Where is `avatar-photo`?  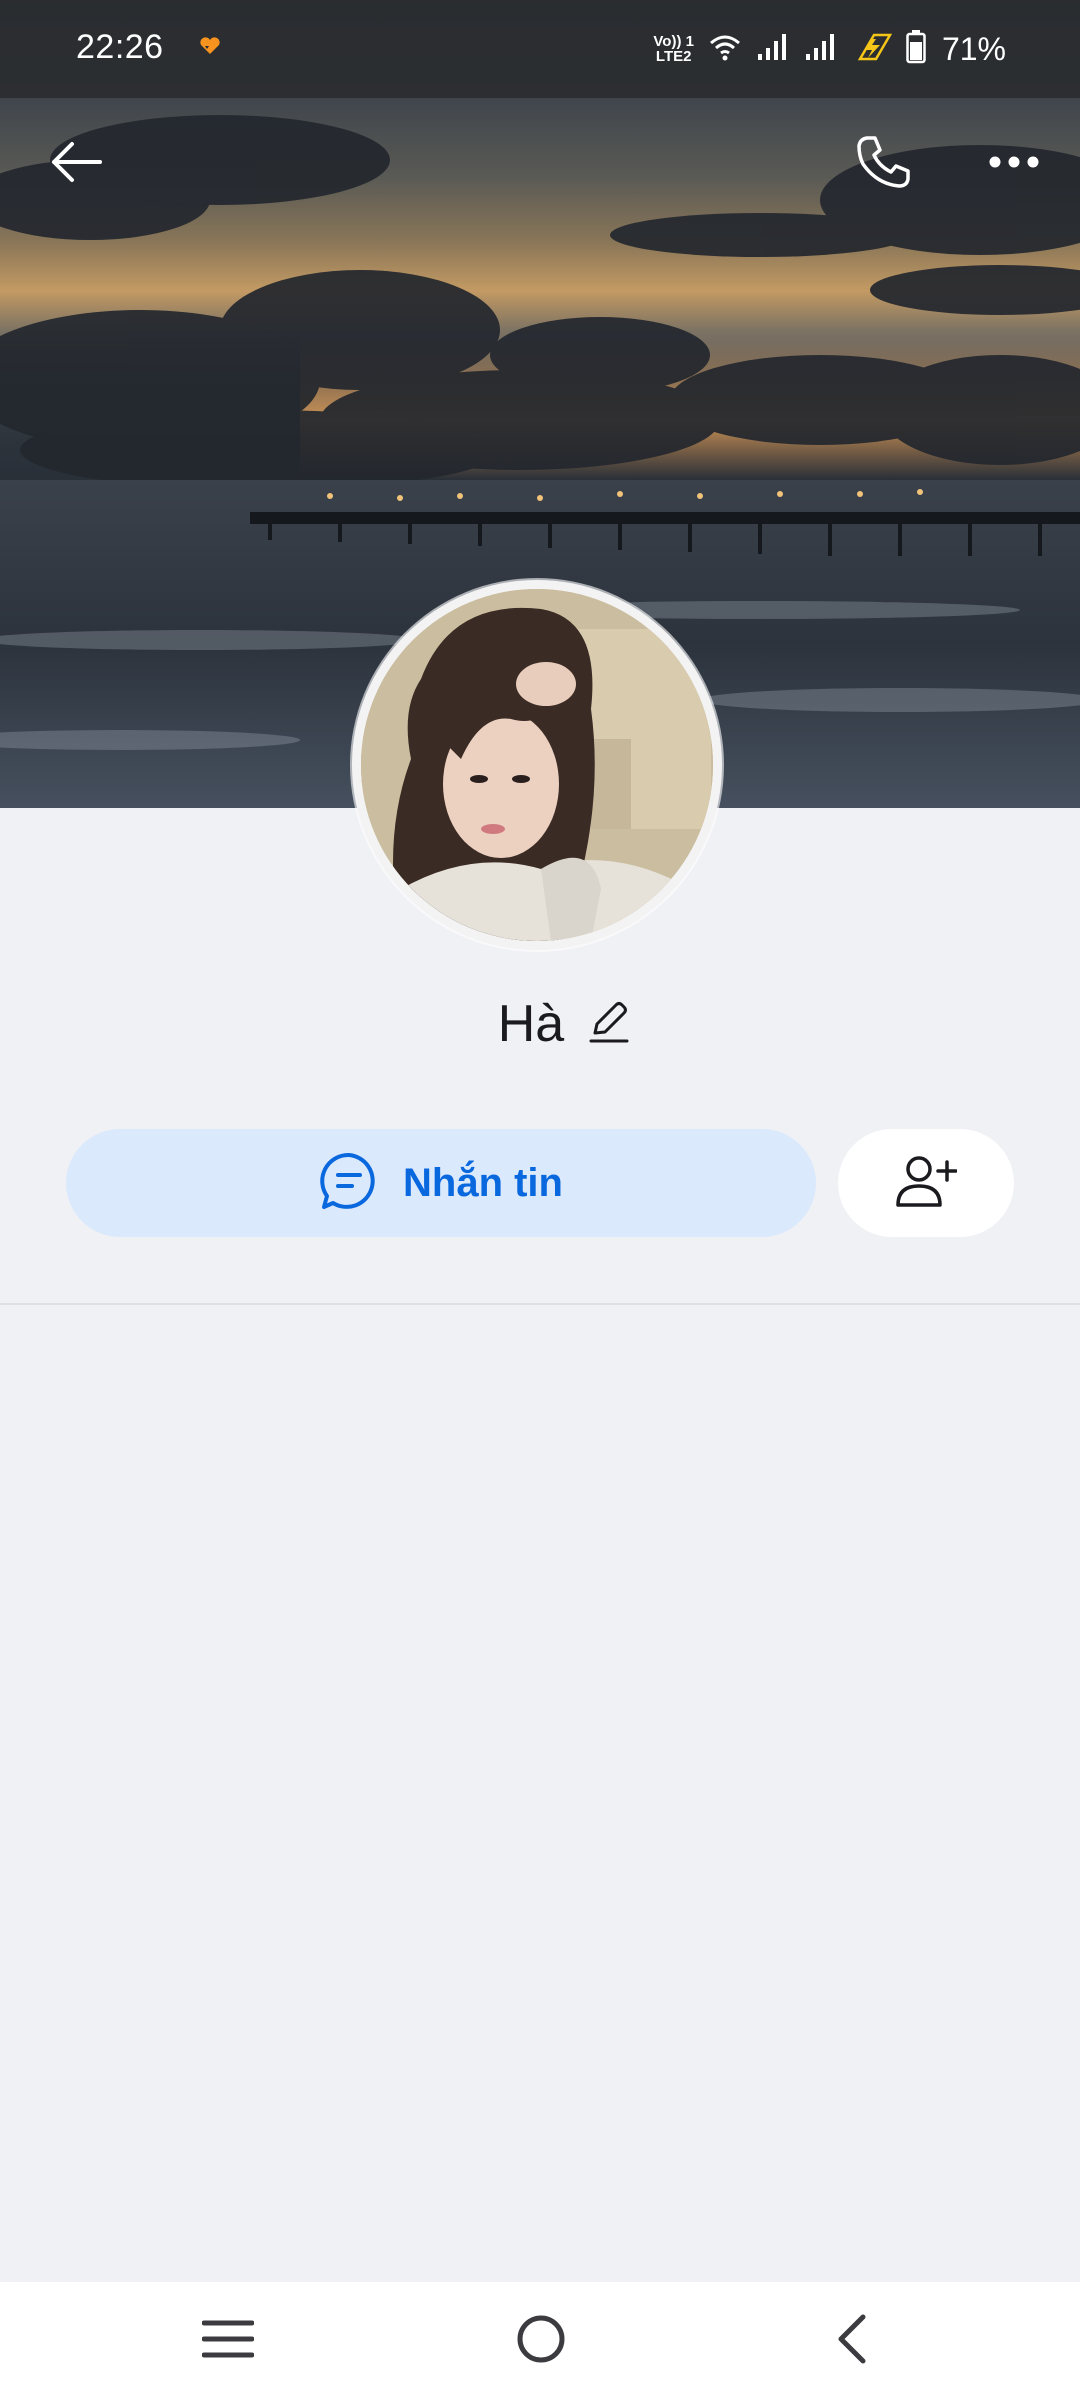 avatar-photo is located at coordinates (537, 765).